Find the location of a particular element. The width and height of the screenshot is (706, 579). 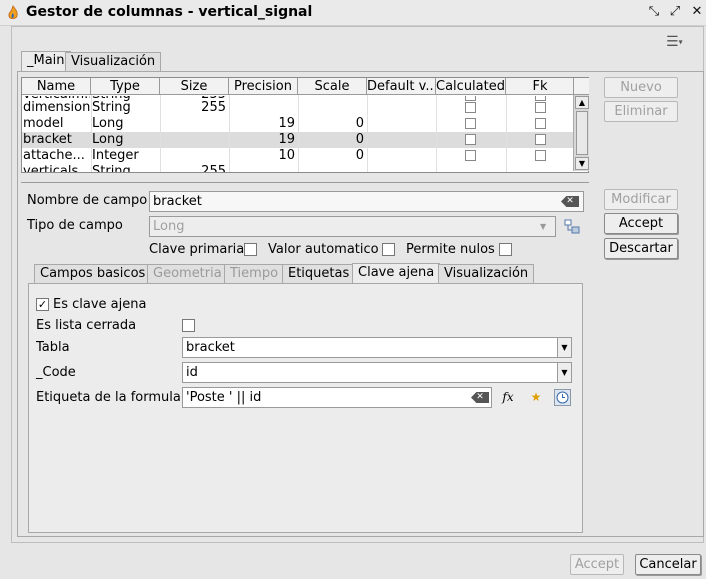

tabla-value: bracket is located at coordinates (210, 347).